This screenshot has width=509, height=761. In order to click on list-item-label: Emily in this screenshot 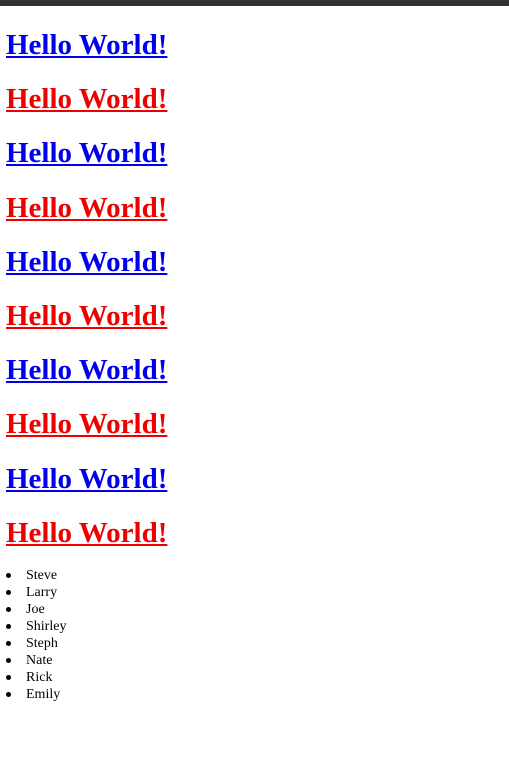, I will do `click(43, 694)`.